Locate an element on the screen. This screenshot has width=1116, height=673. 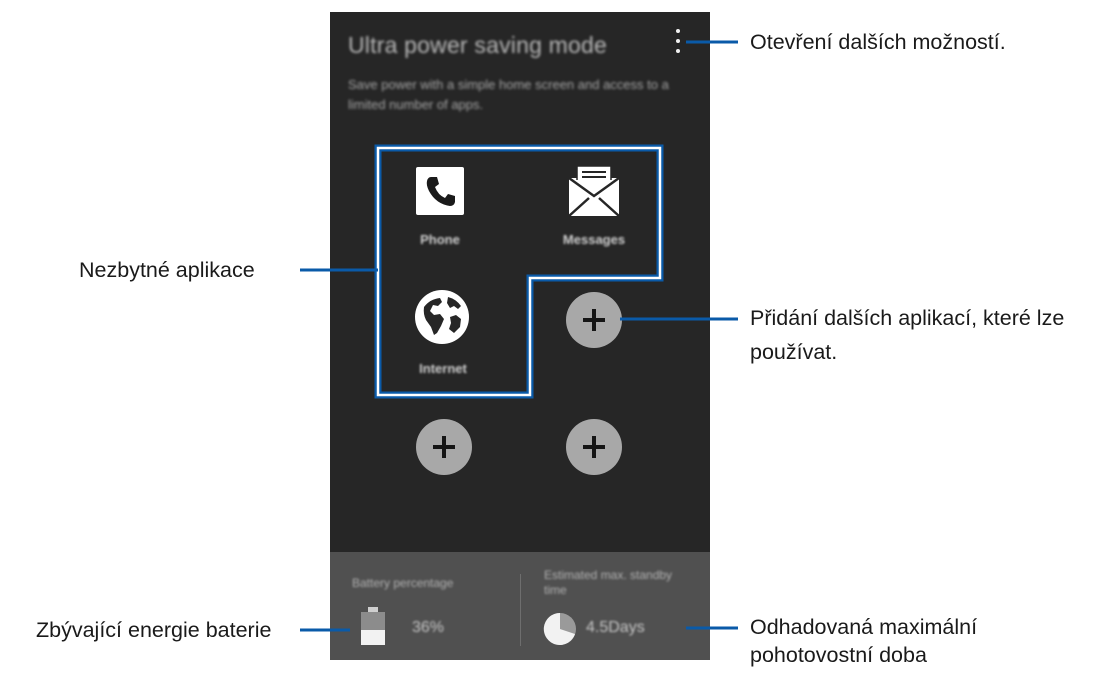
callout-add-apps-line2: používat. is located at coordinates (794, 352).